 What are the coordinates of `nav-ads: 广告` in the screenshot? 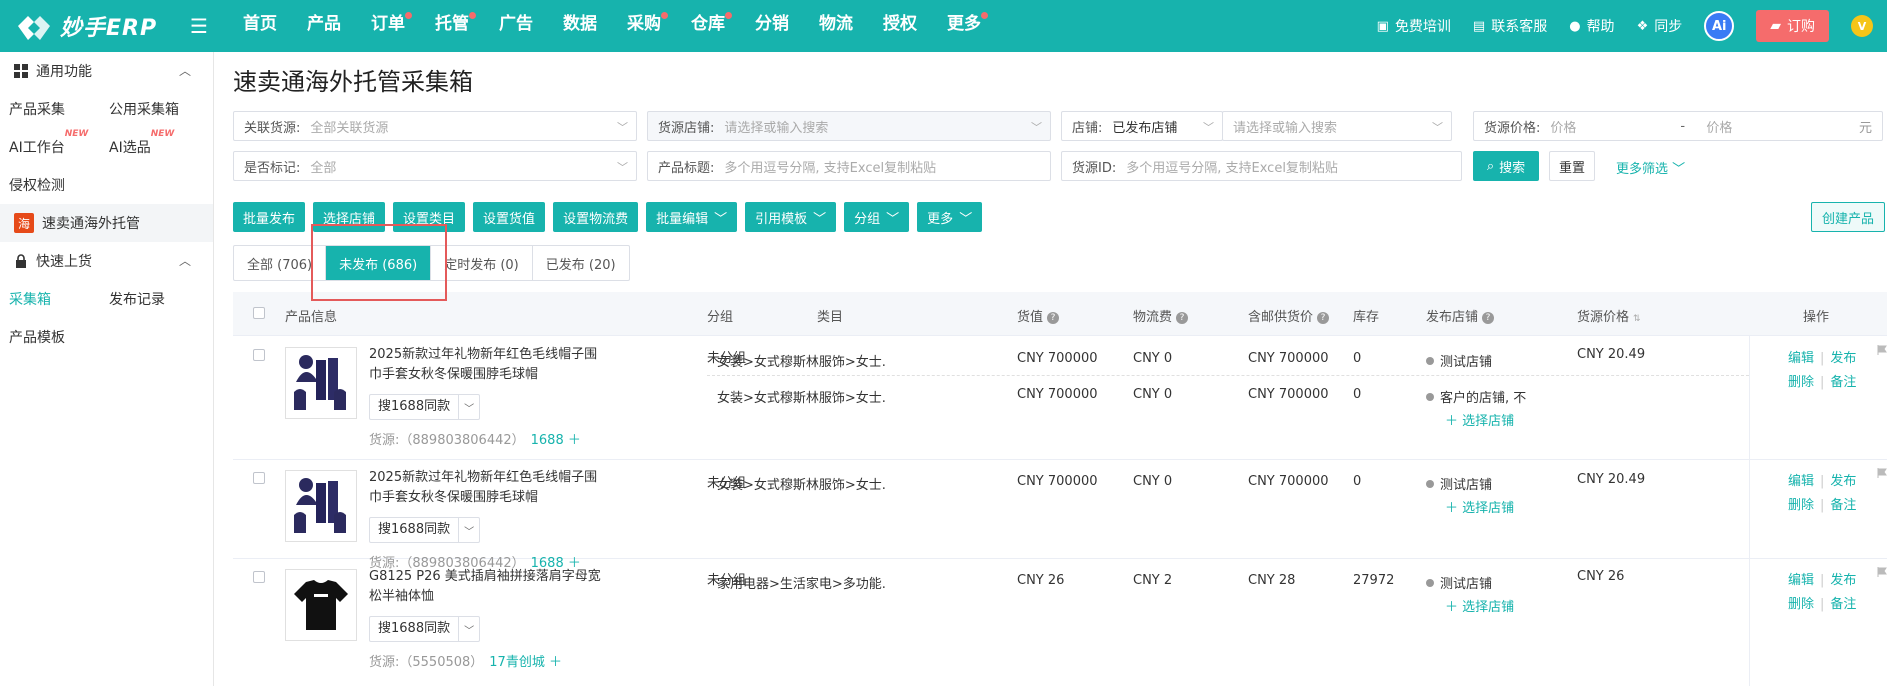 It's located at (516, 26).